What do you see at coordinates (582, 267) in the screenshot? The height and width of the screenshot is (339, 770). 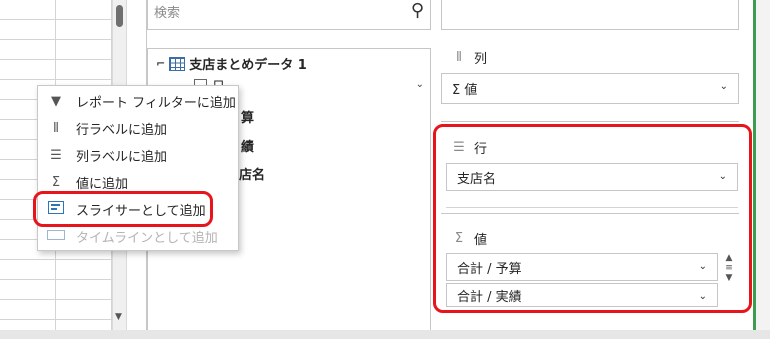 I see `values-field-dropdown: 合計 / 予算 ⌄` at bounding box center [582, 267].